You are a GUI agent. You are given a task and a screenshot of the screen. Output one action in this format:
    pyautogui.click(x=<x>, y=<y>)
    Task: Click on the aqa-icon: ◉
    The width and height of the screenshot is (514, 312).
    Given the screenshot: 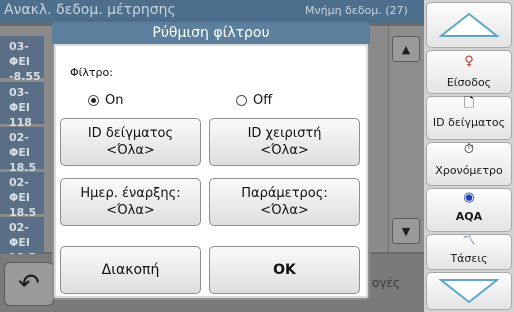 What is the action you would take?
    pyautogui.click(x=469, y=197)
    